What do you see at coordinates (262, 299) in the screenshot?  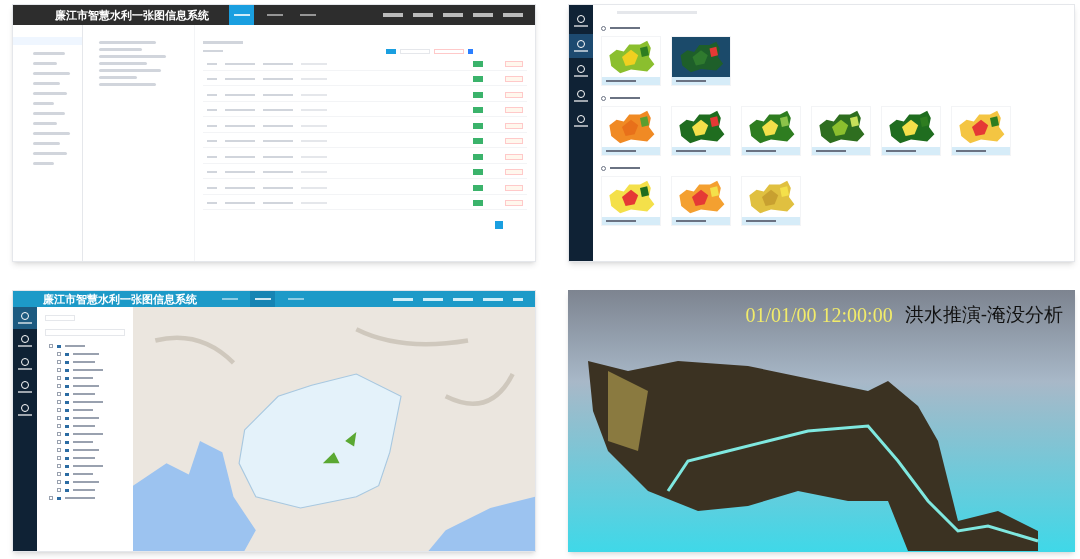 I see `nav-tab` at bounding box center [262, 299].